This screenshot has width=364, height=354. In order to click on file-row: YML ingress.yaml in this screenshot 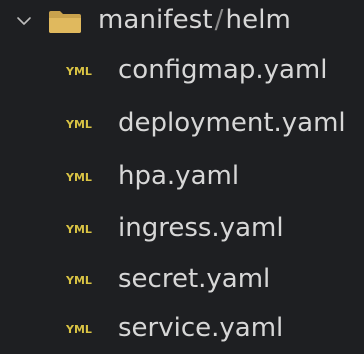, I will do `click(182, 230)`.